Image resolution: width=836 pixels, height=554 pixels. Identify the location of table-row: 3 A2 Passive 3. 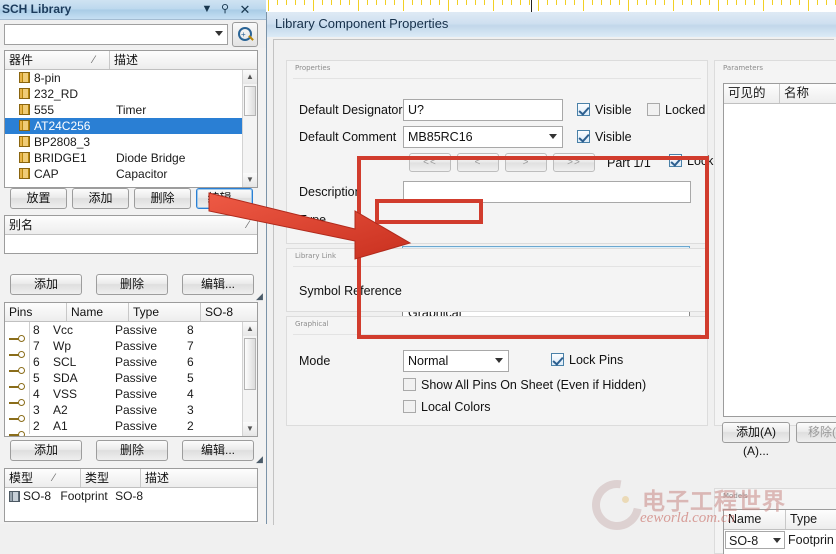
(124, 412).